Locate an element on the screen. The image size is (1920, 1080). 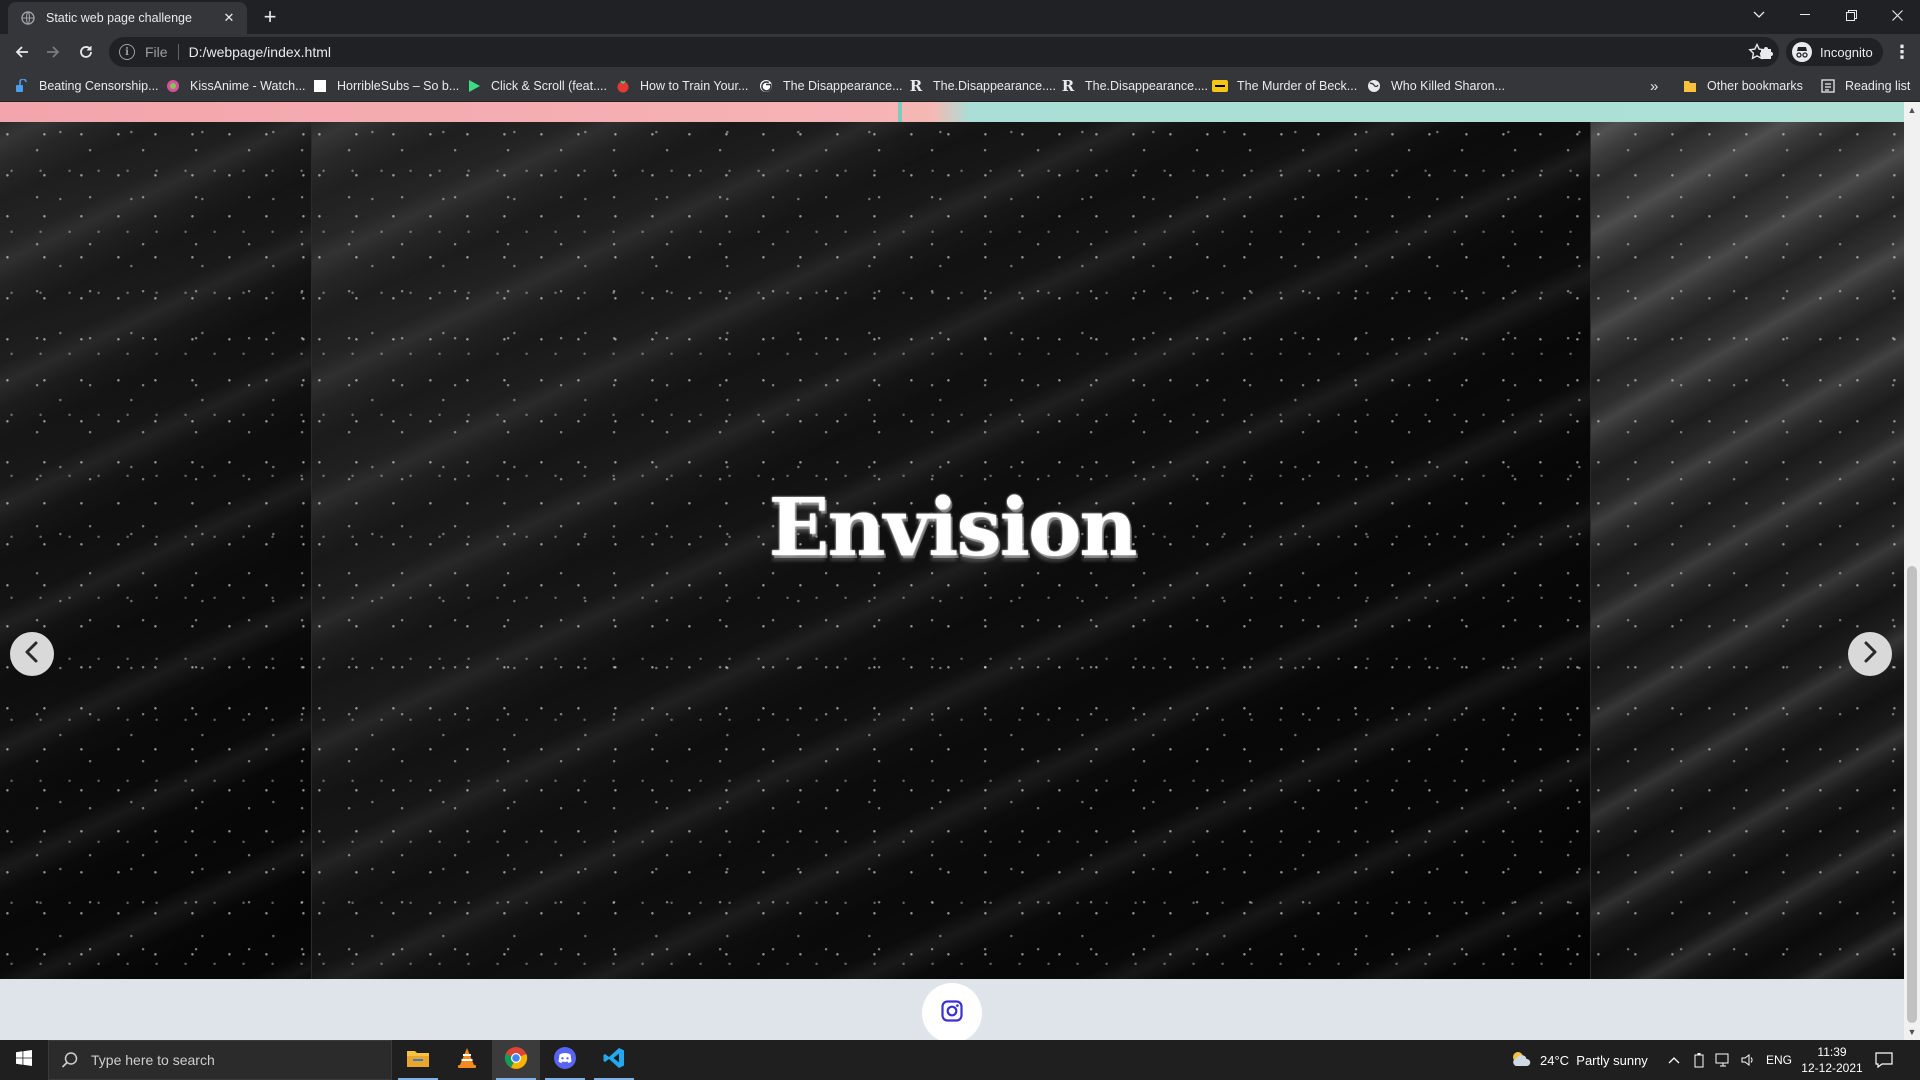
tab-title: Static web page challenge is located at coordinates (119, 18).